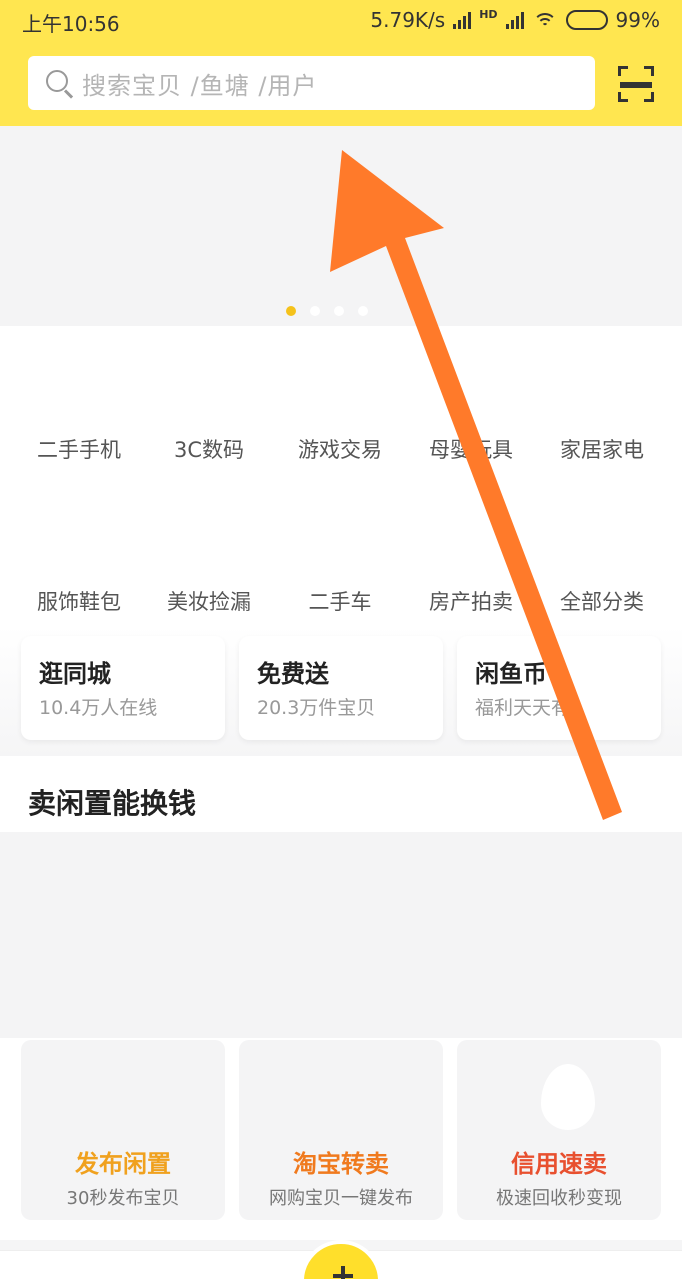 The width and height of the screenshot is (682, 1279). Describe the element at coordinates (340, 601) in the screenshot. I see `category-item: 二手车` at that location.